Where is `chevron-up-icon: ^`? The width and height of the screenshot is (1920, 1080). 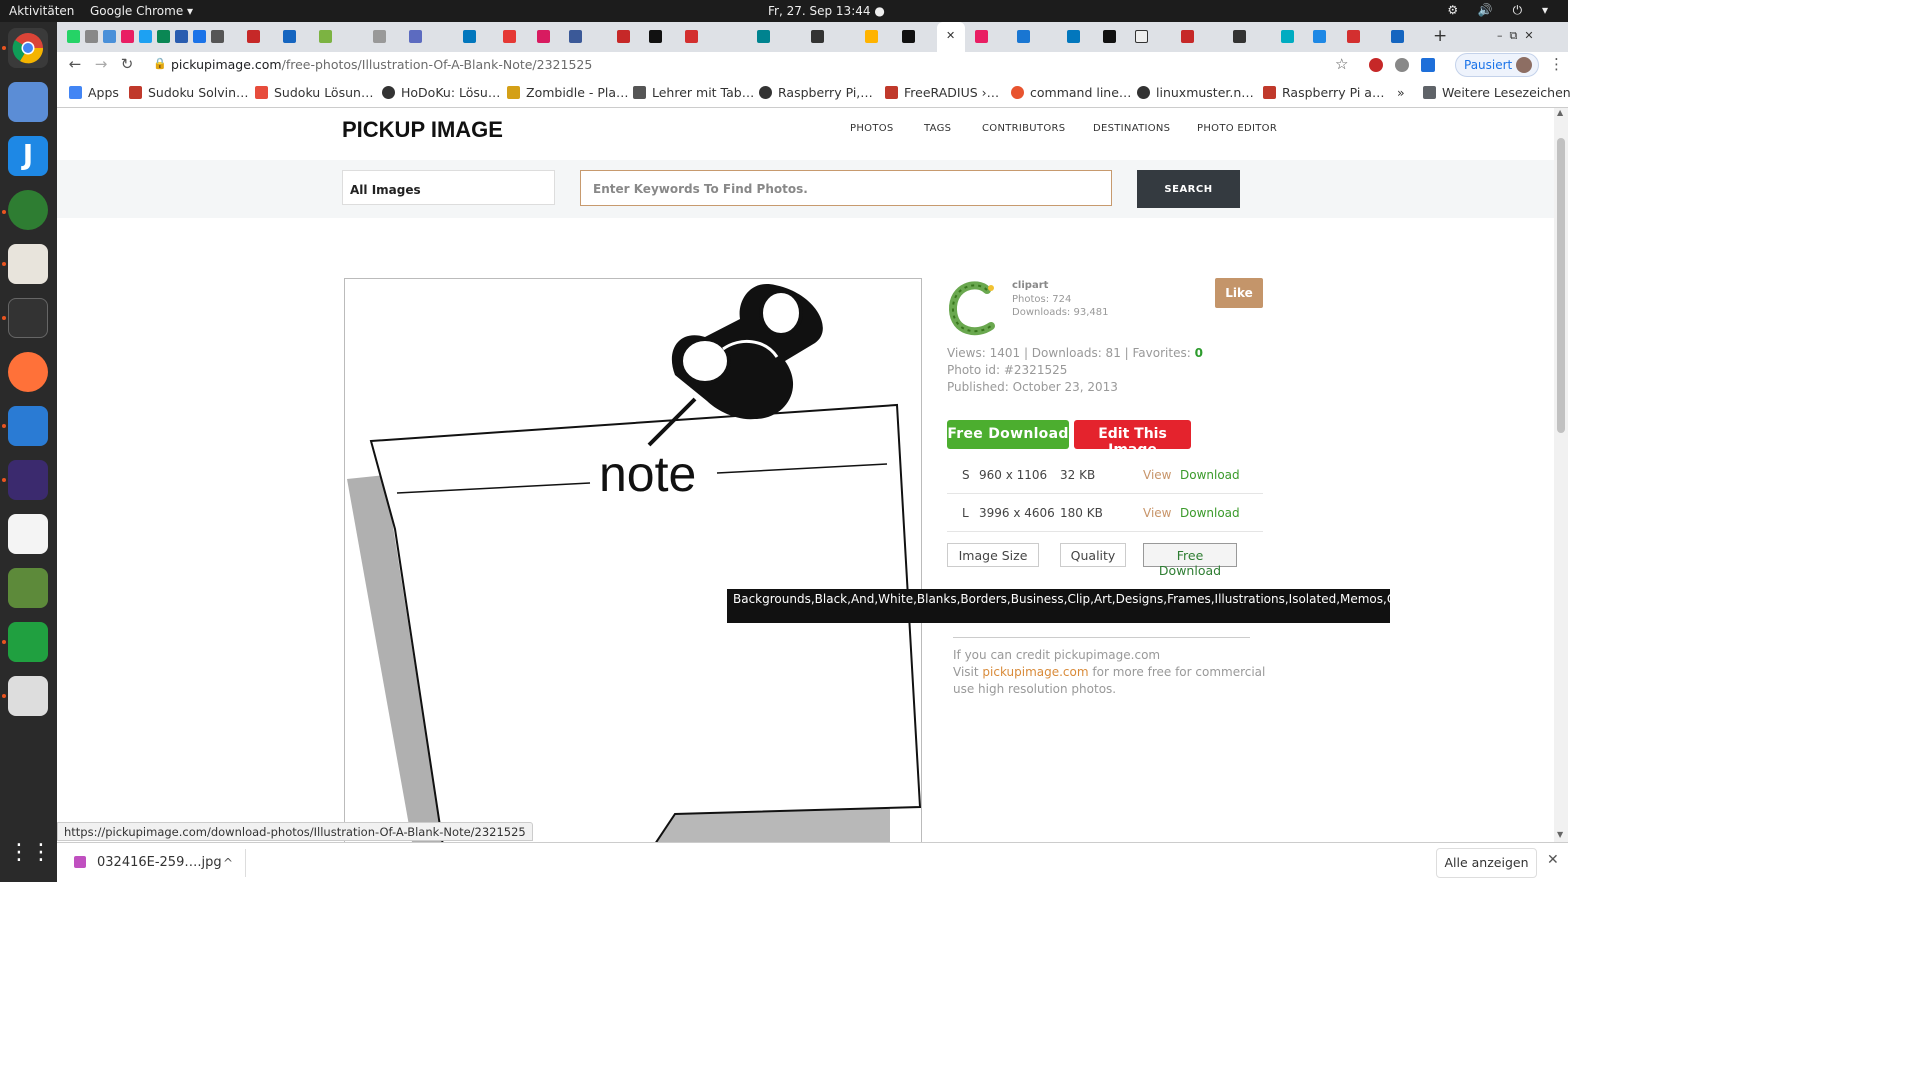
chevron-up-icon: ^ is located at coordinates (228, 863).